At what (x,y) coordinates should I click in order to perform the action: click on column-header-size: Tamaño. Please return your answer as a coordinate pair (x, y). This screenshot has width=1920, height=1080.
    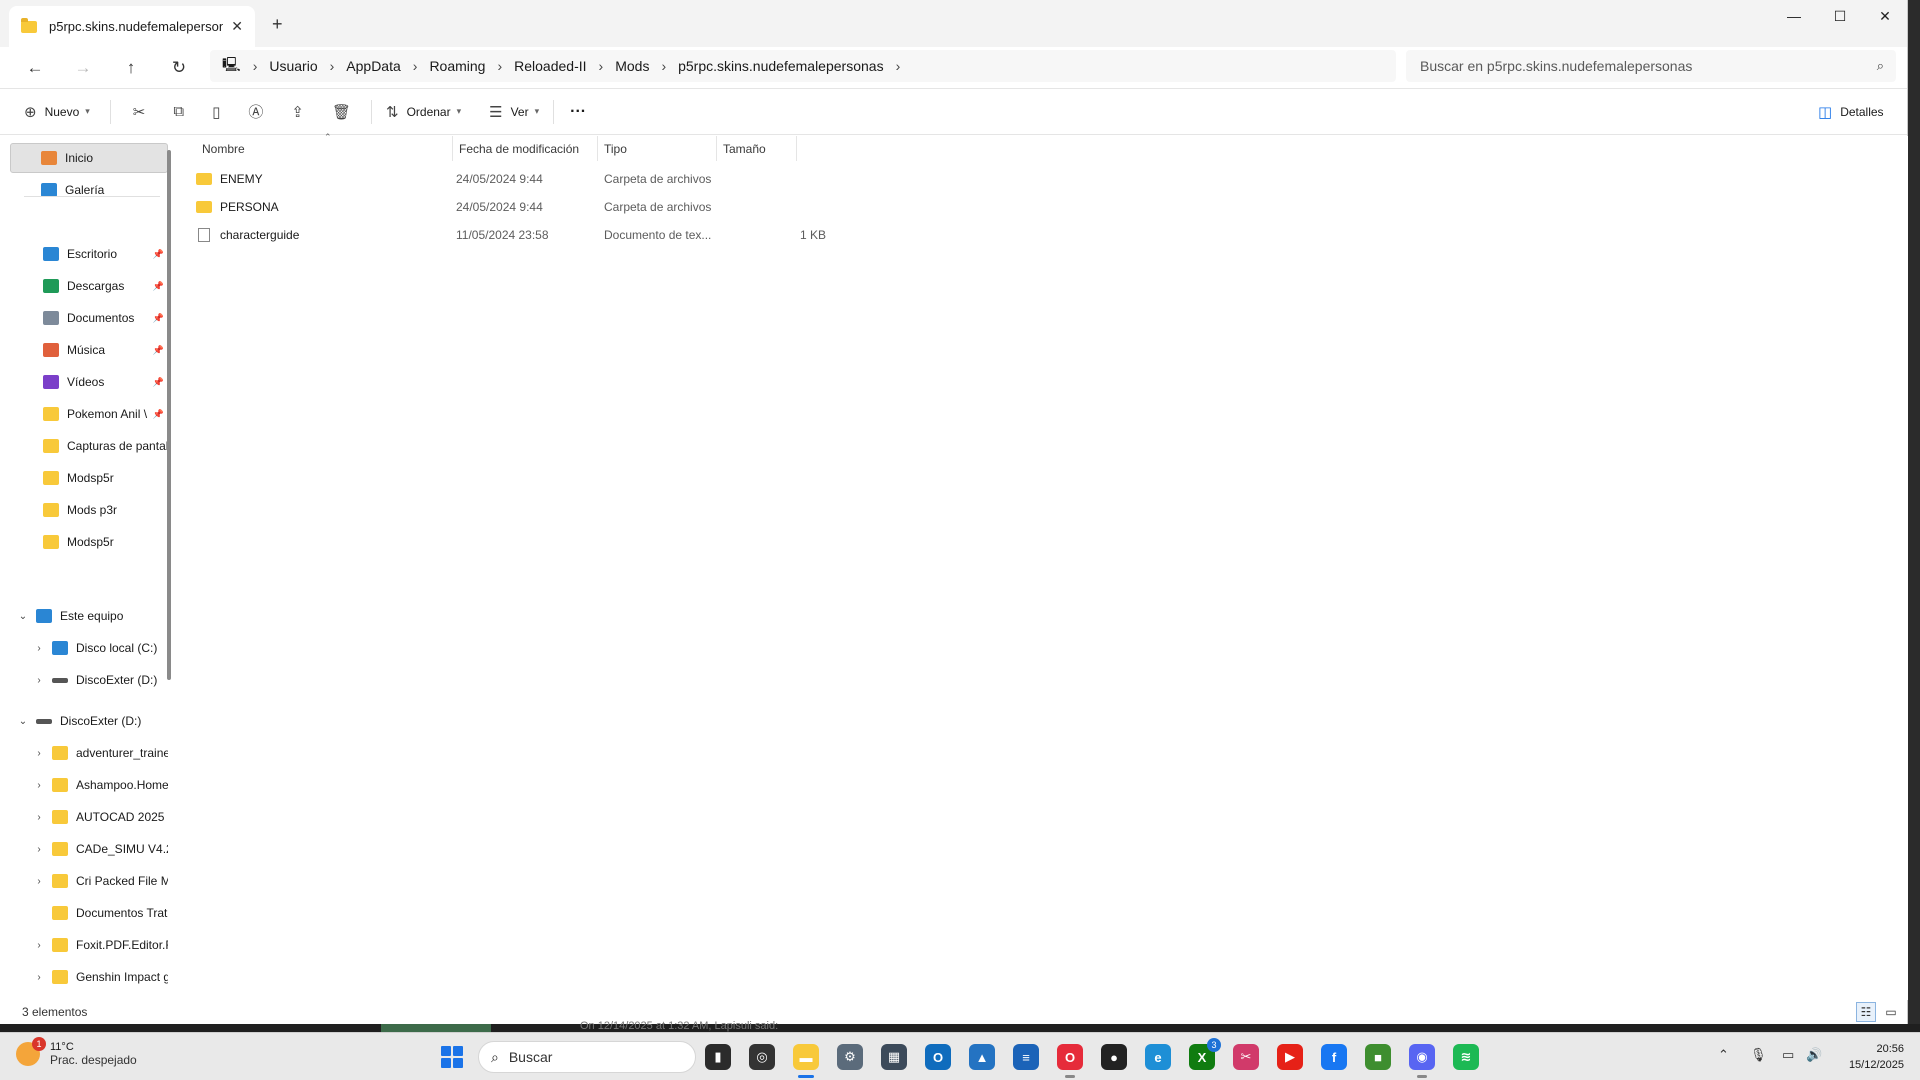
    Looking at the image, I should click on (762, 148).